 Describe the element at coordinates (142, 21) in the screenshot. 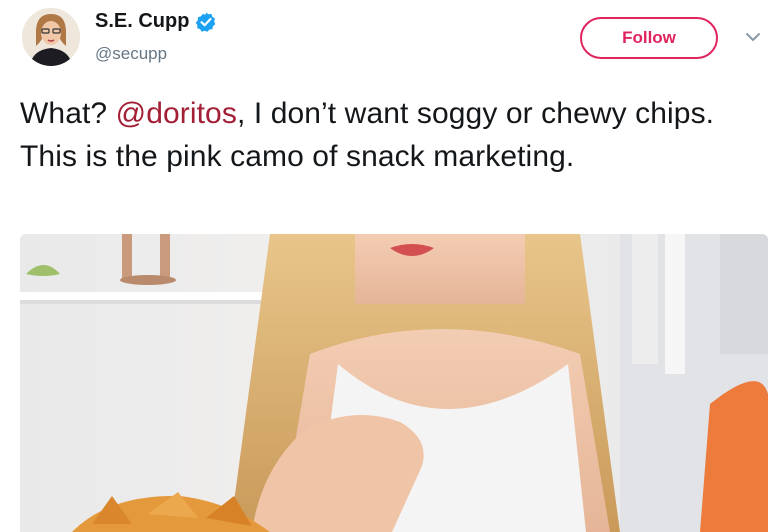

I see `display-name: S.E. Cupp` at that location.